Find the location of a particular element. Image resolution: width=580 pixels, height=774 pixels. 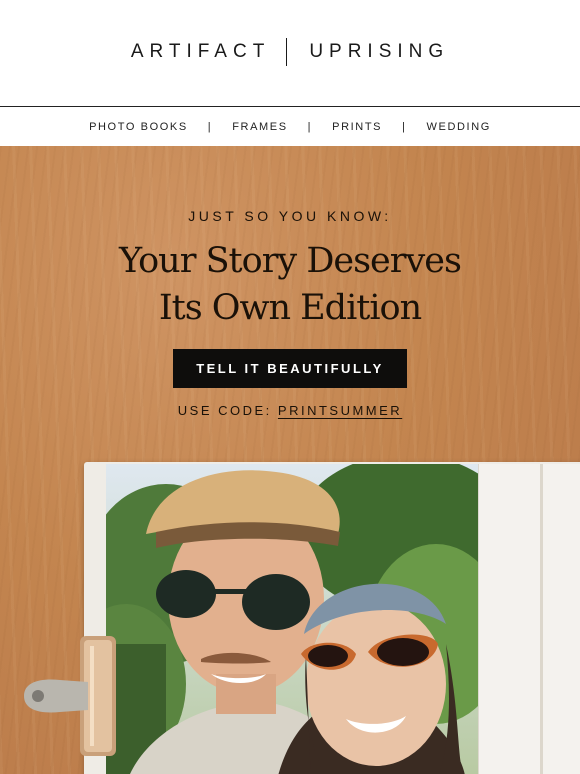

promo-code-prefix: USE CODE: is located at coordinates (224, 410).